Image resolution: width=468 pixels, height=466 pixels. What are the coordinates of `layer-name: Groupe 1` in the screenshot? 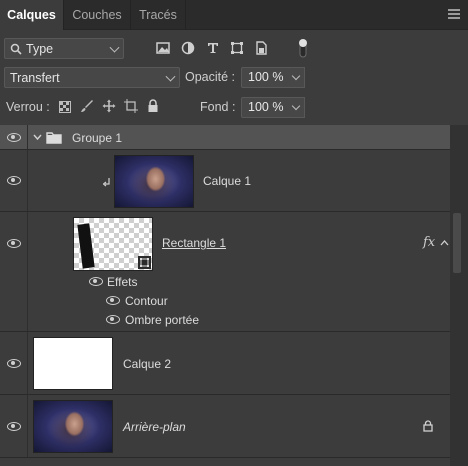 It's located at (97, 138).